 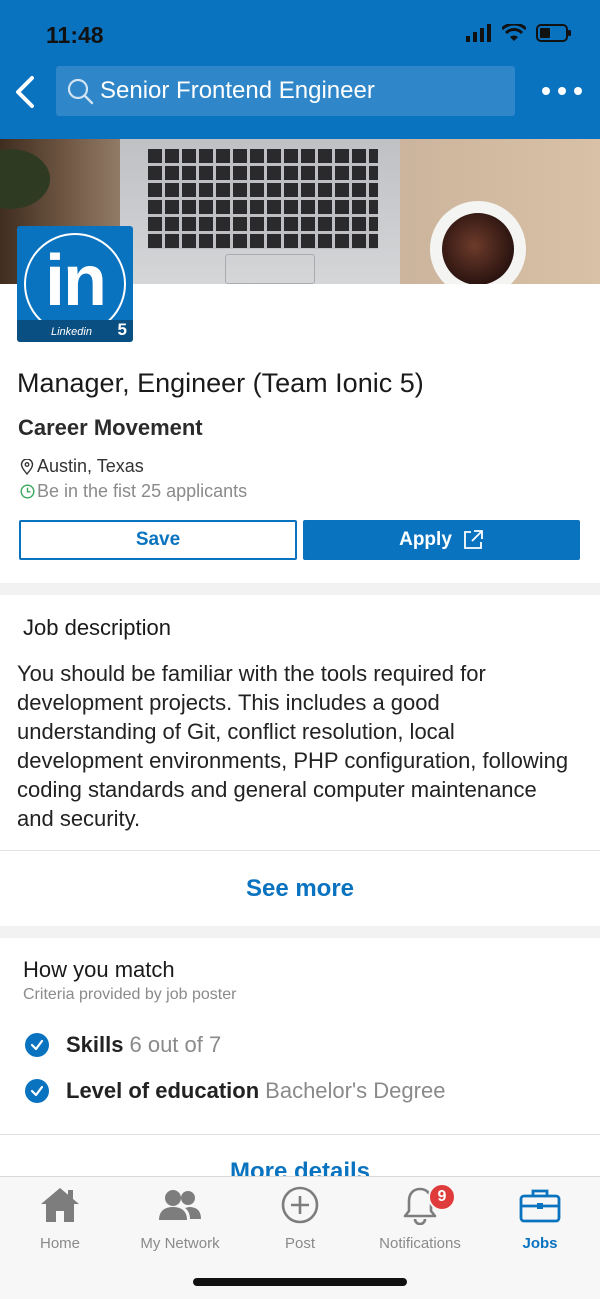 I want to click on nav-jobs: Jobs, so click(x=540, y=1217).